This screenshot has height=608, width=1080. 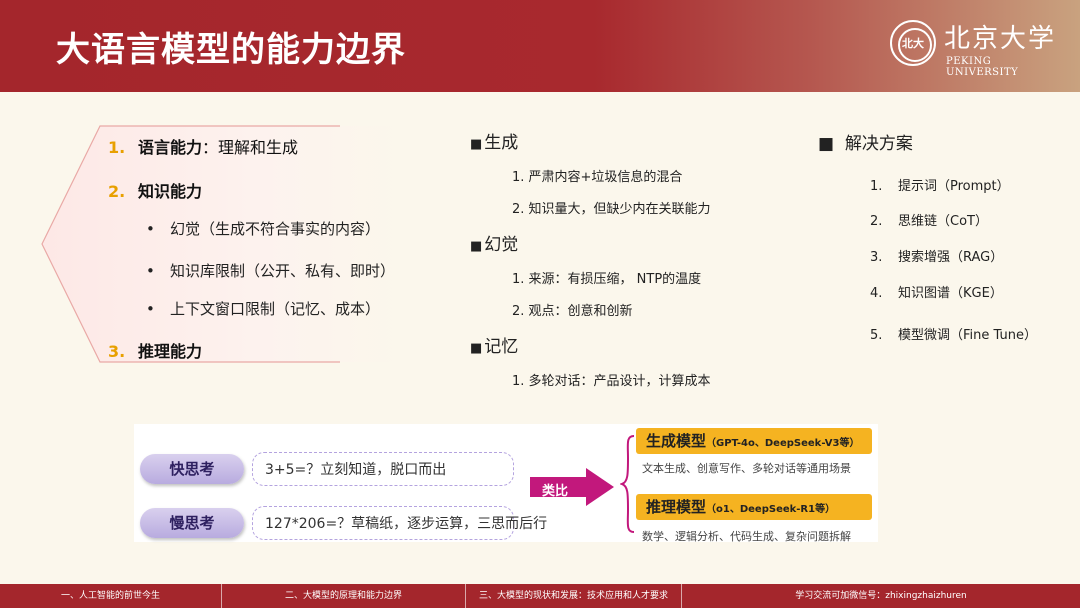 What do you see at coordinates (982, 67) in the screenshot?
I see `logo-en-text: PEKING UNIVERSITY` at bounding box center [982, 67].